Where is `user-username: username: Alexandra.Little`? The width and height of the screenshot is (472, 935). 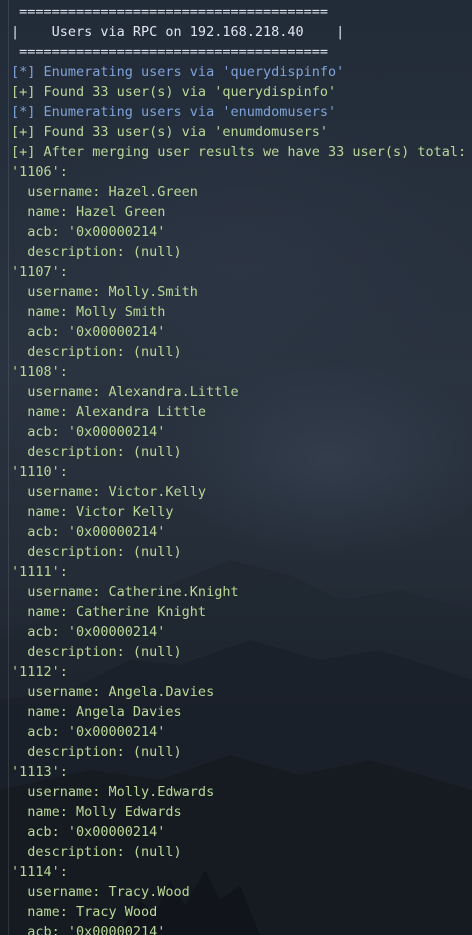
user-username: username: Alexandra.Little is located at coordinates (125, 392).